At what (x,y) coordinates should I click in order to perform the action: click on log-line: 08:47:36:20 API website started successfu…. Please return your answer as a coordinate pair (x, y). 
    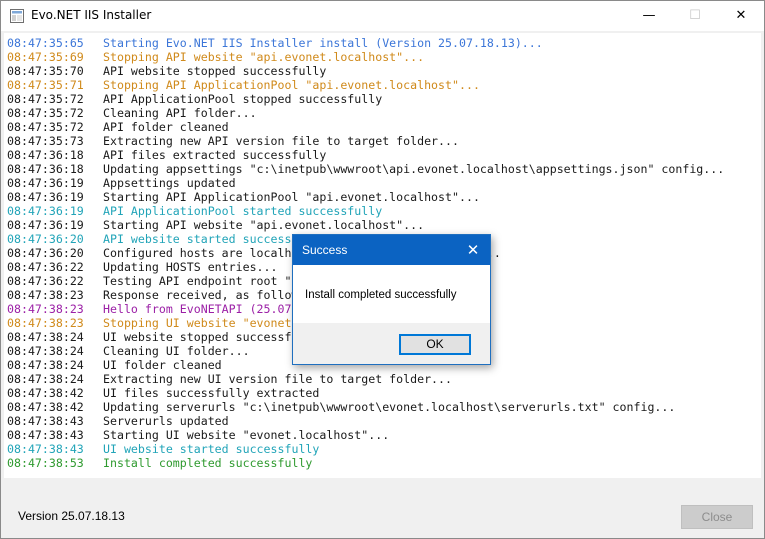
    Looking at the image, I should click on (166, 239).